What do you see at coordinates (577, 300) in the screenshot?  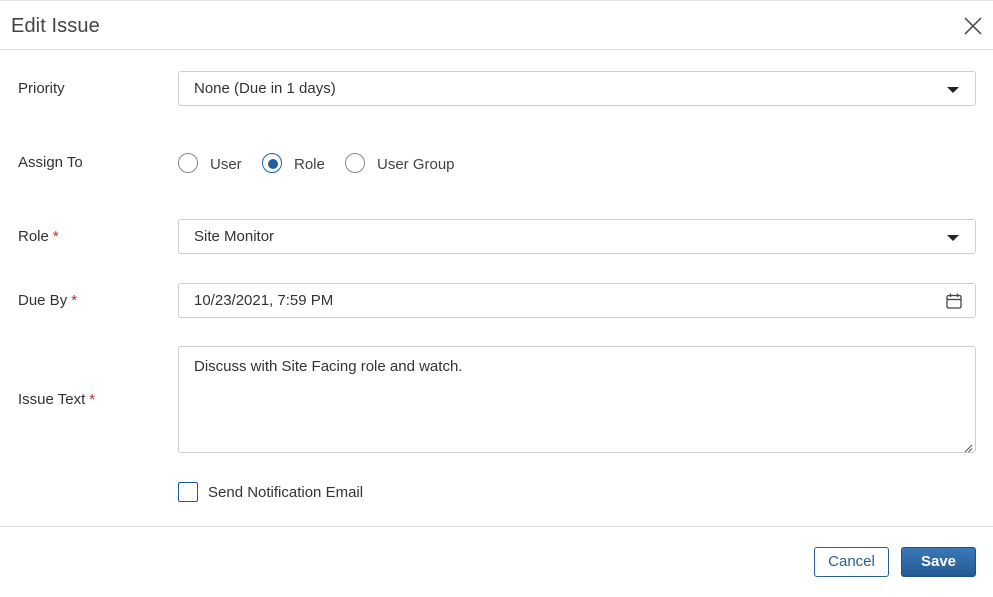 I see `due-by-input: 10/23/2021, 7:59 PM` at bounding box center [577, 300].